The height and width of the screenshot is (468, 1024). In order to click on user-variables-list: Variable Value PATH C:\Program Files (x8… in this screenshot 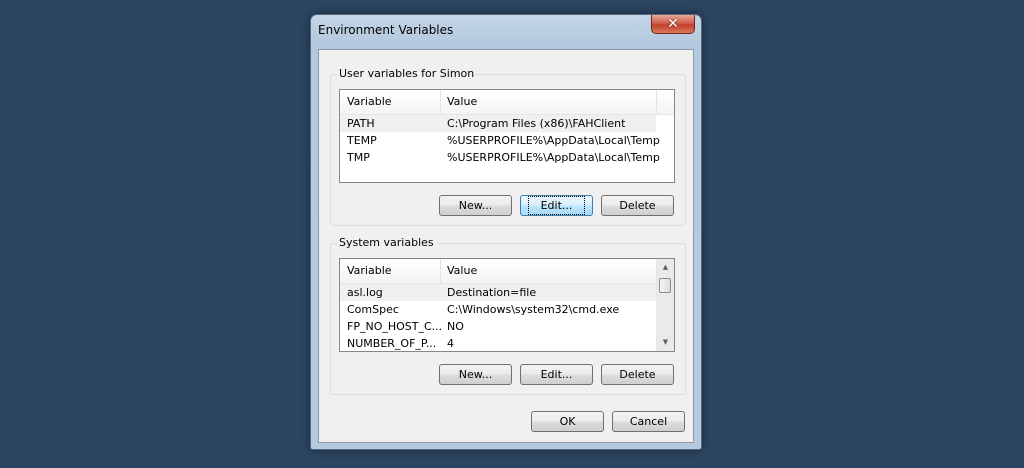, I will do `click(507, 136)`.